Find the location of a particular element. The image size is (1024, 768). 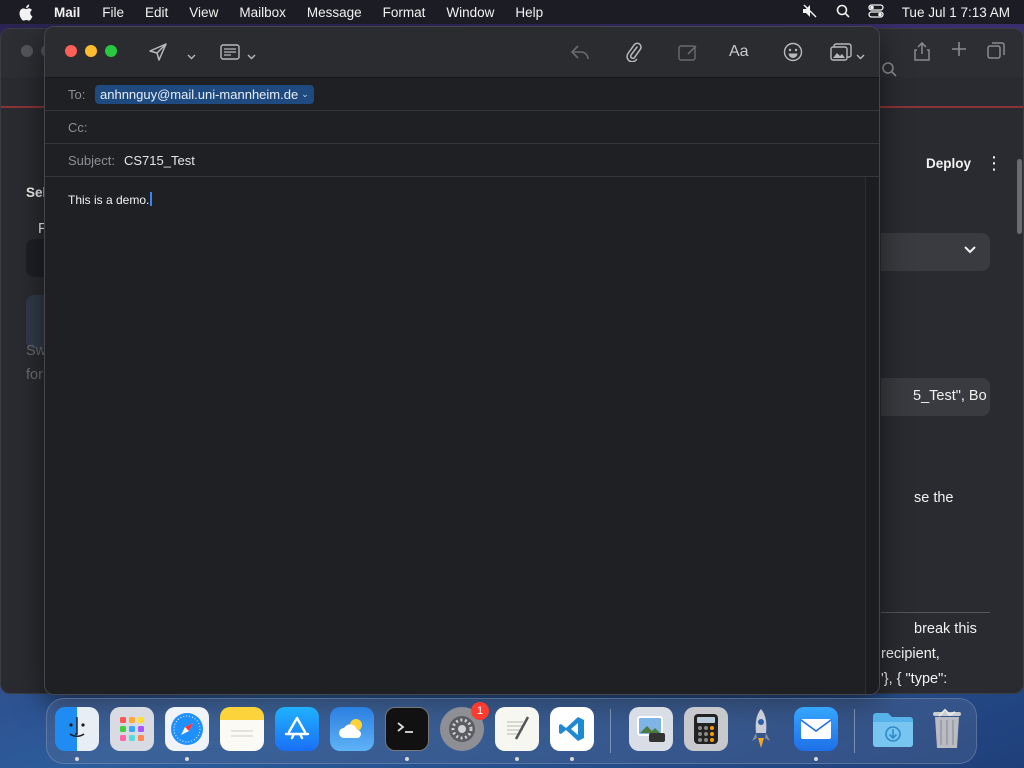

menu-clock: Tue Jul 1 7:13 AM is located at coordinates (956, 12).